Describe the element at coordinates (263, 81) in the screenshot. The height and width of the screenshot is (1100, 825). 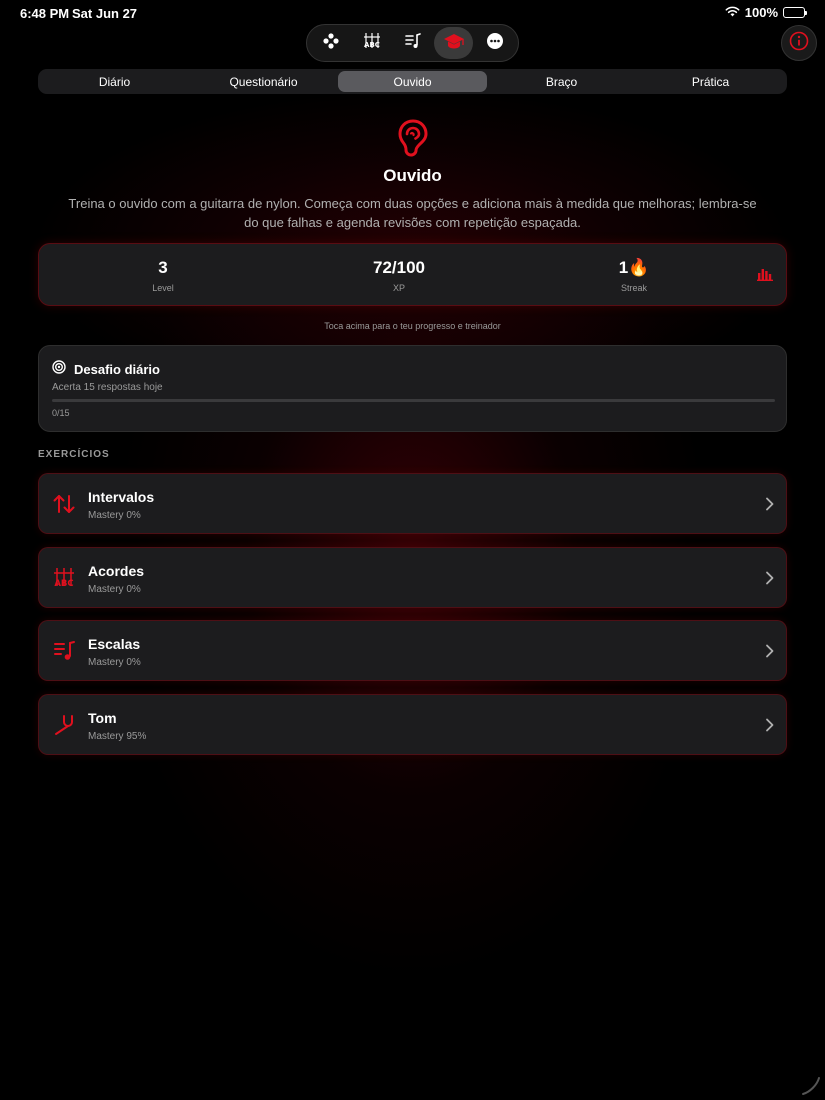
I see `tab-questionario: Questionário` at that location.